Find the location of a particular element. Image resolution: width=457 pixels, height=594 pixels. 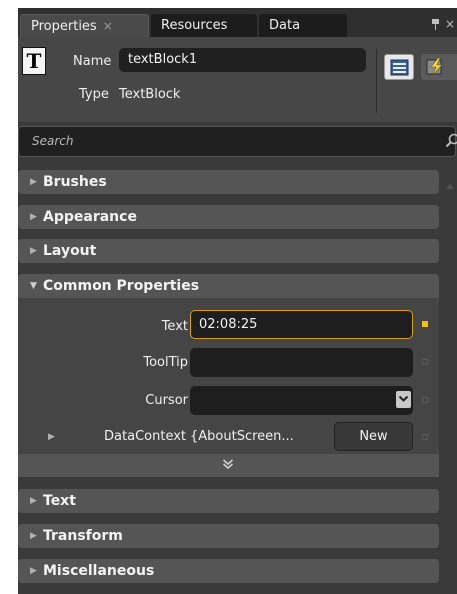

header-divider is located at coordinates (376, 81).